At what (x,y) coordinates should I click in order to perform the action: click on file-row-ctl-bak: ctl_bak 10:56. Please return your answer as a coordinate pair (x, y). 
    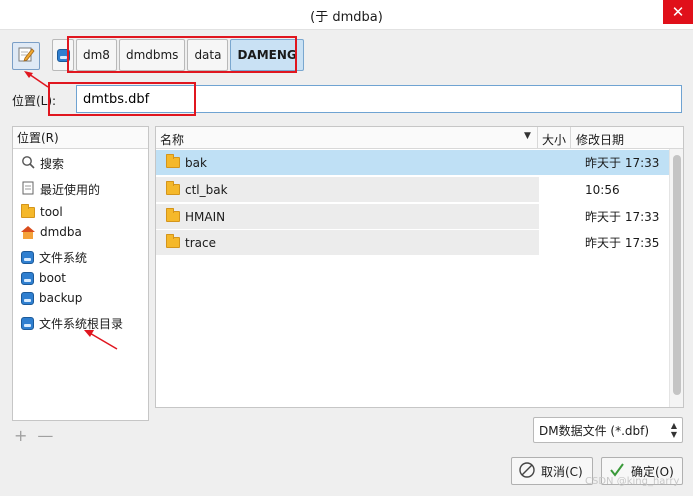
    Looking at the image, I should click on (413, 189).